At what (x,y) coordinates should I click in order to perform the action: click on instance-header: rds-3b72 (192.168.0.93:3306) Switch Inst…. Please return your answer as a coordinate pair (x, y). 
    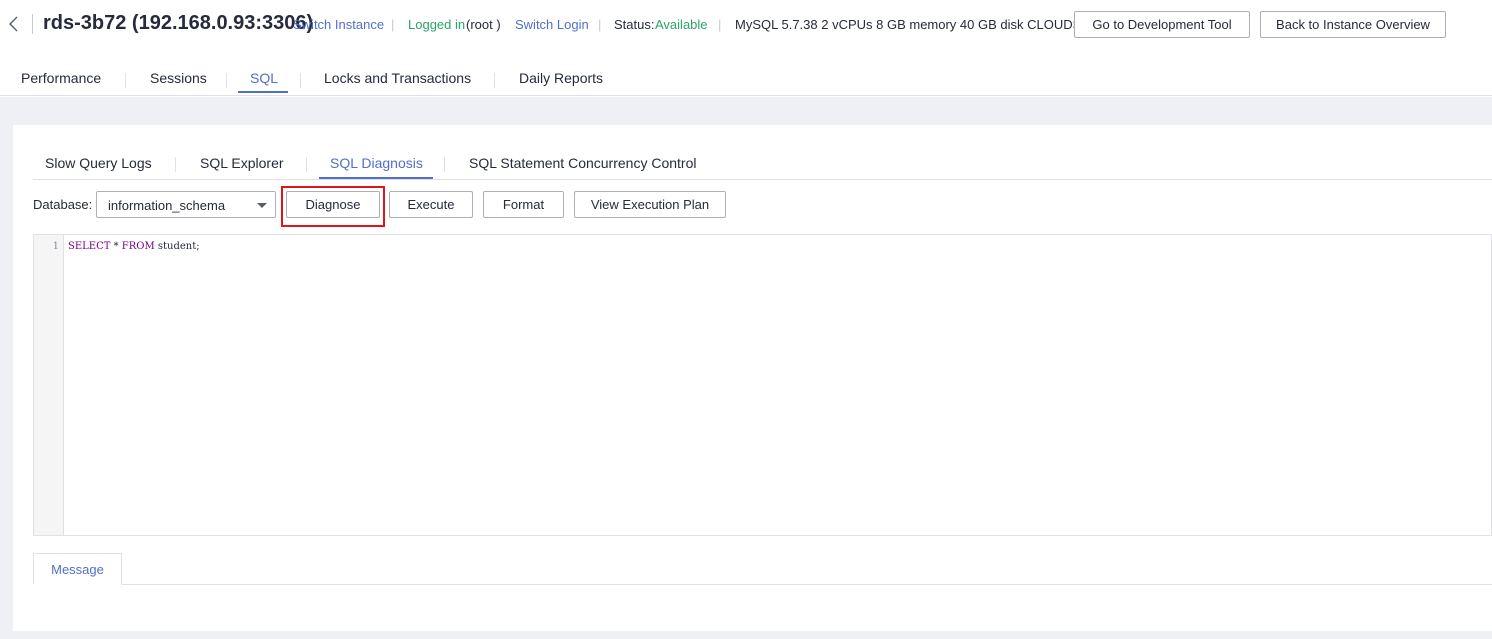
    Looking at the image, I should click on (746, 25).